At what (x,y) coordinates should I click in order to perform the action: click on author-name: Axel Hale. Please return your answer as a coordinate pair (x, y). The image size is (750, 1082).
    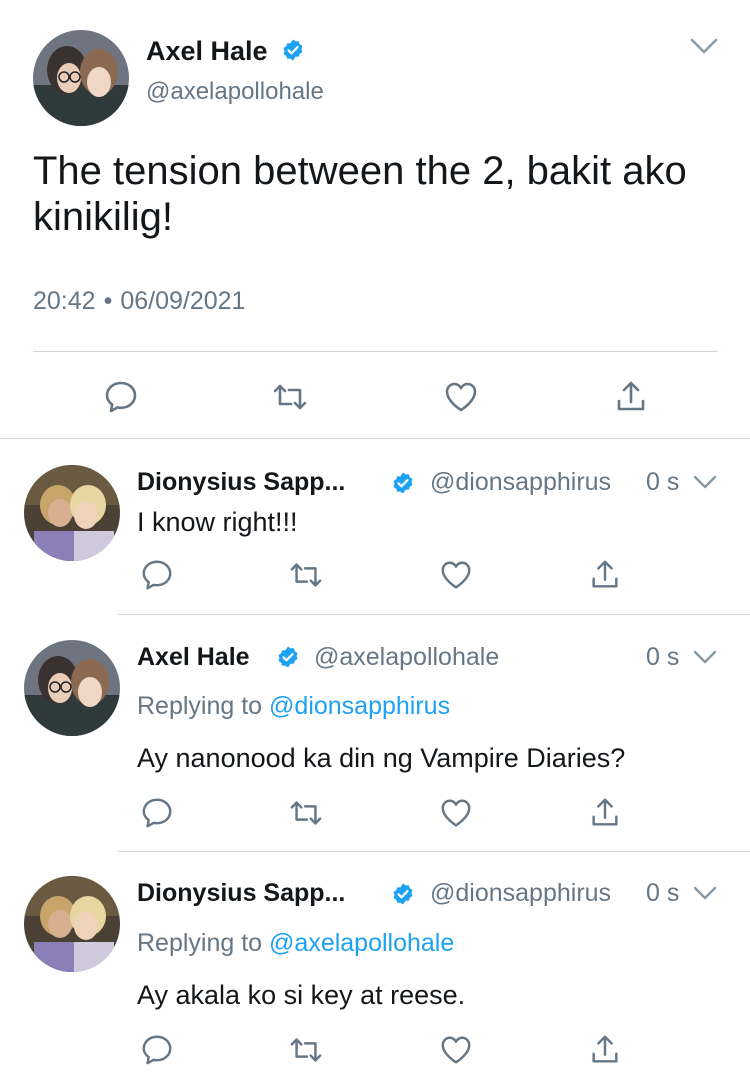
    Looking at the image, I should click on (207, 51).